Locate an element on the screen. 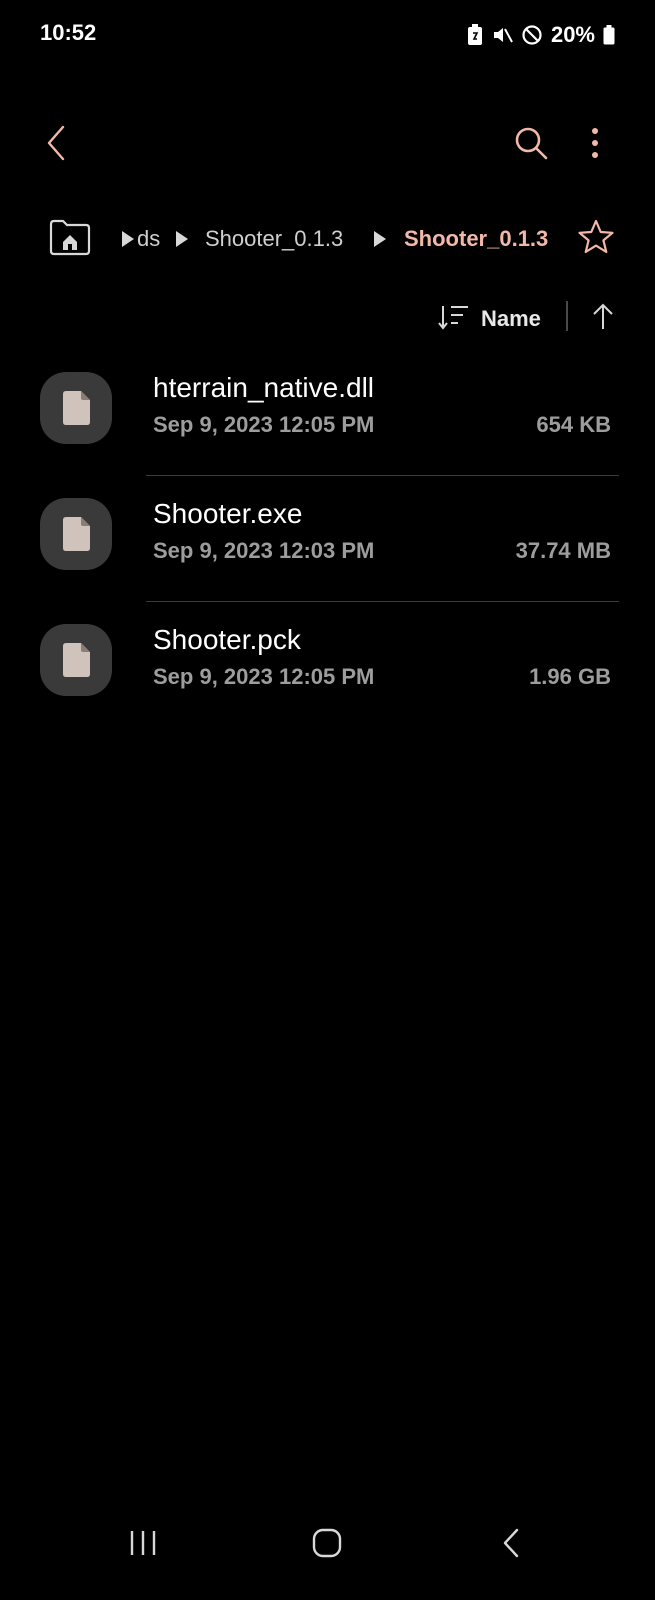  file-name: hterrain_native.dll is located at coordinates (264, 387).